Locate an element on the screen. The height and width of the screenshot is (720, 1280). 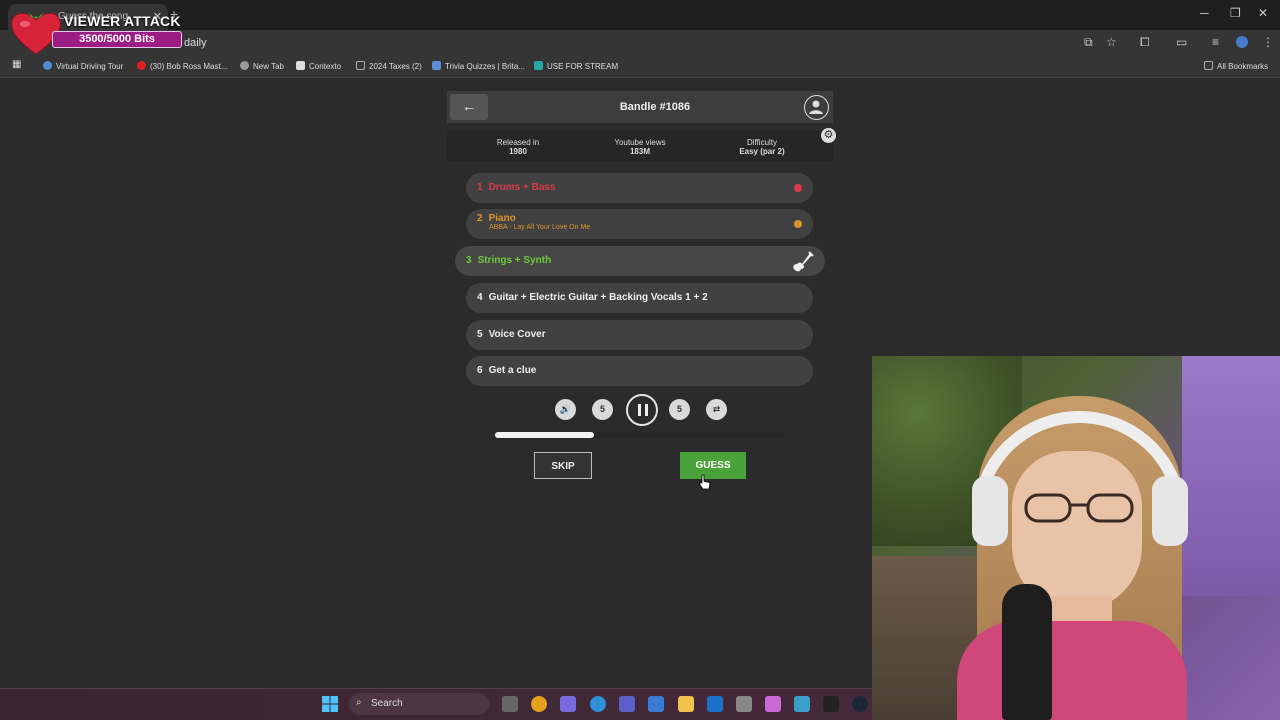
stem-row-1: 1 Drums + Bass is located at coordinates (639, 188).